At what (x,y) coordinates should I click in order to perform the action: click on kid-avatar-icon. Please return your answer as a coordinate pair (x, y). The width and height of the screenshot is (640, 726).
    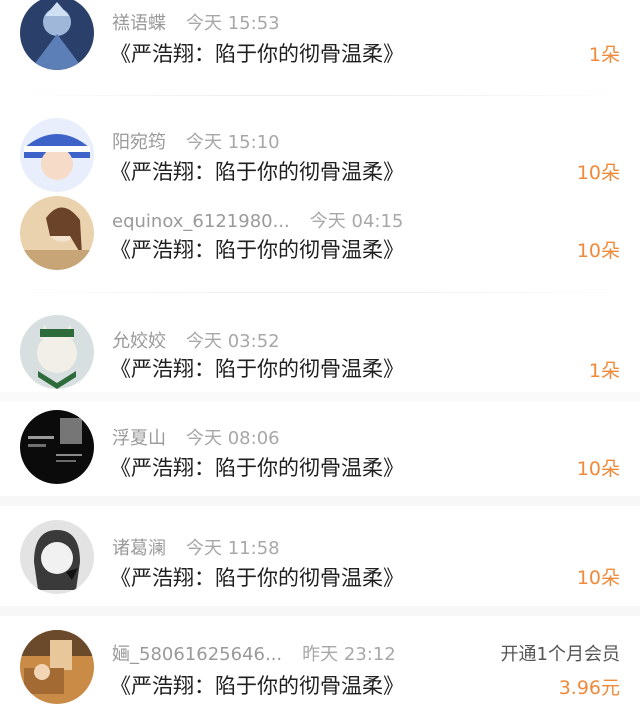
    Looking at the image, I should click on (57, 155).